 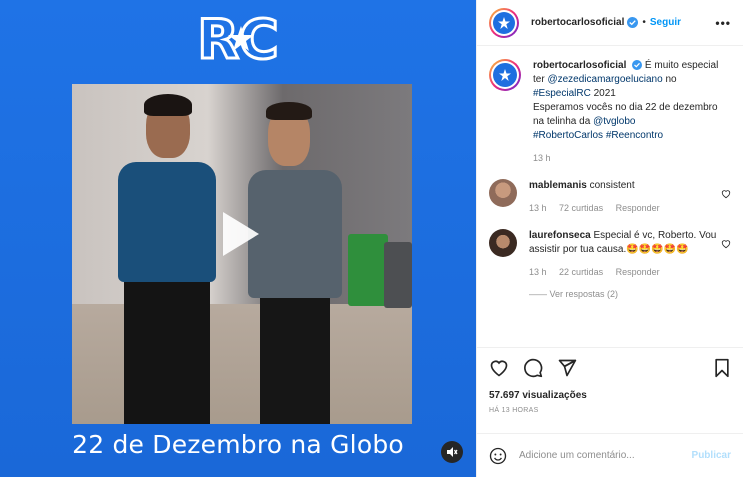 I want to click on mention-link: @zezedicamargoeluciano, so click(x=604, y=79).